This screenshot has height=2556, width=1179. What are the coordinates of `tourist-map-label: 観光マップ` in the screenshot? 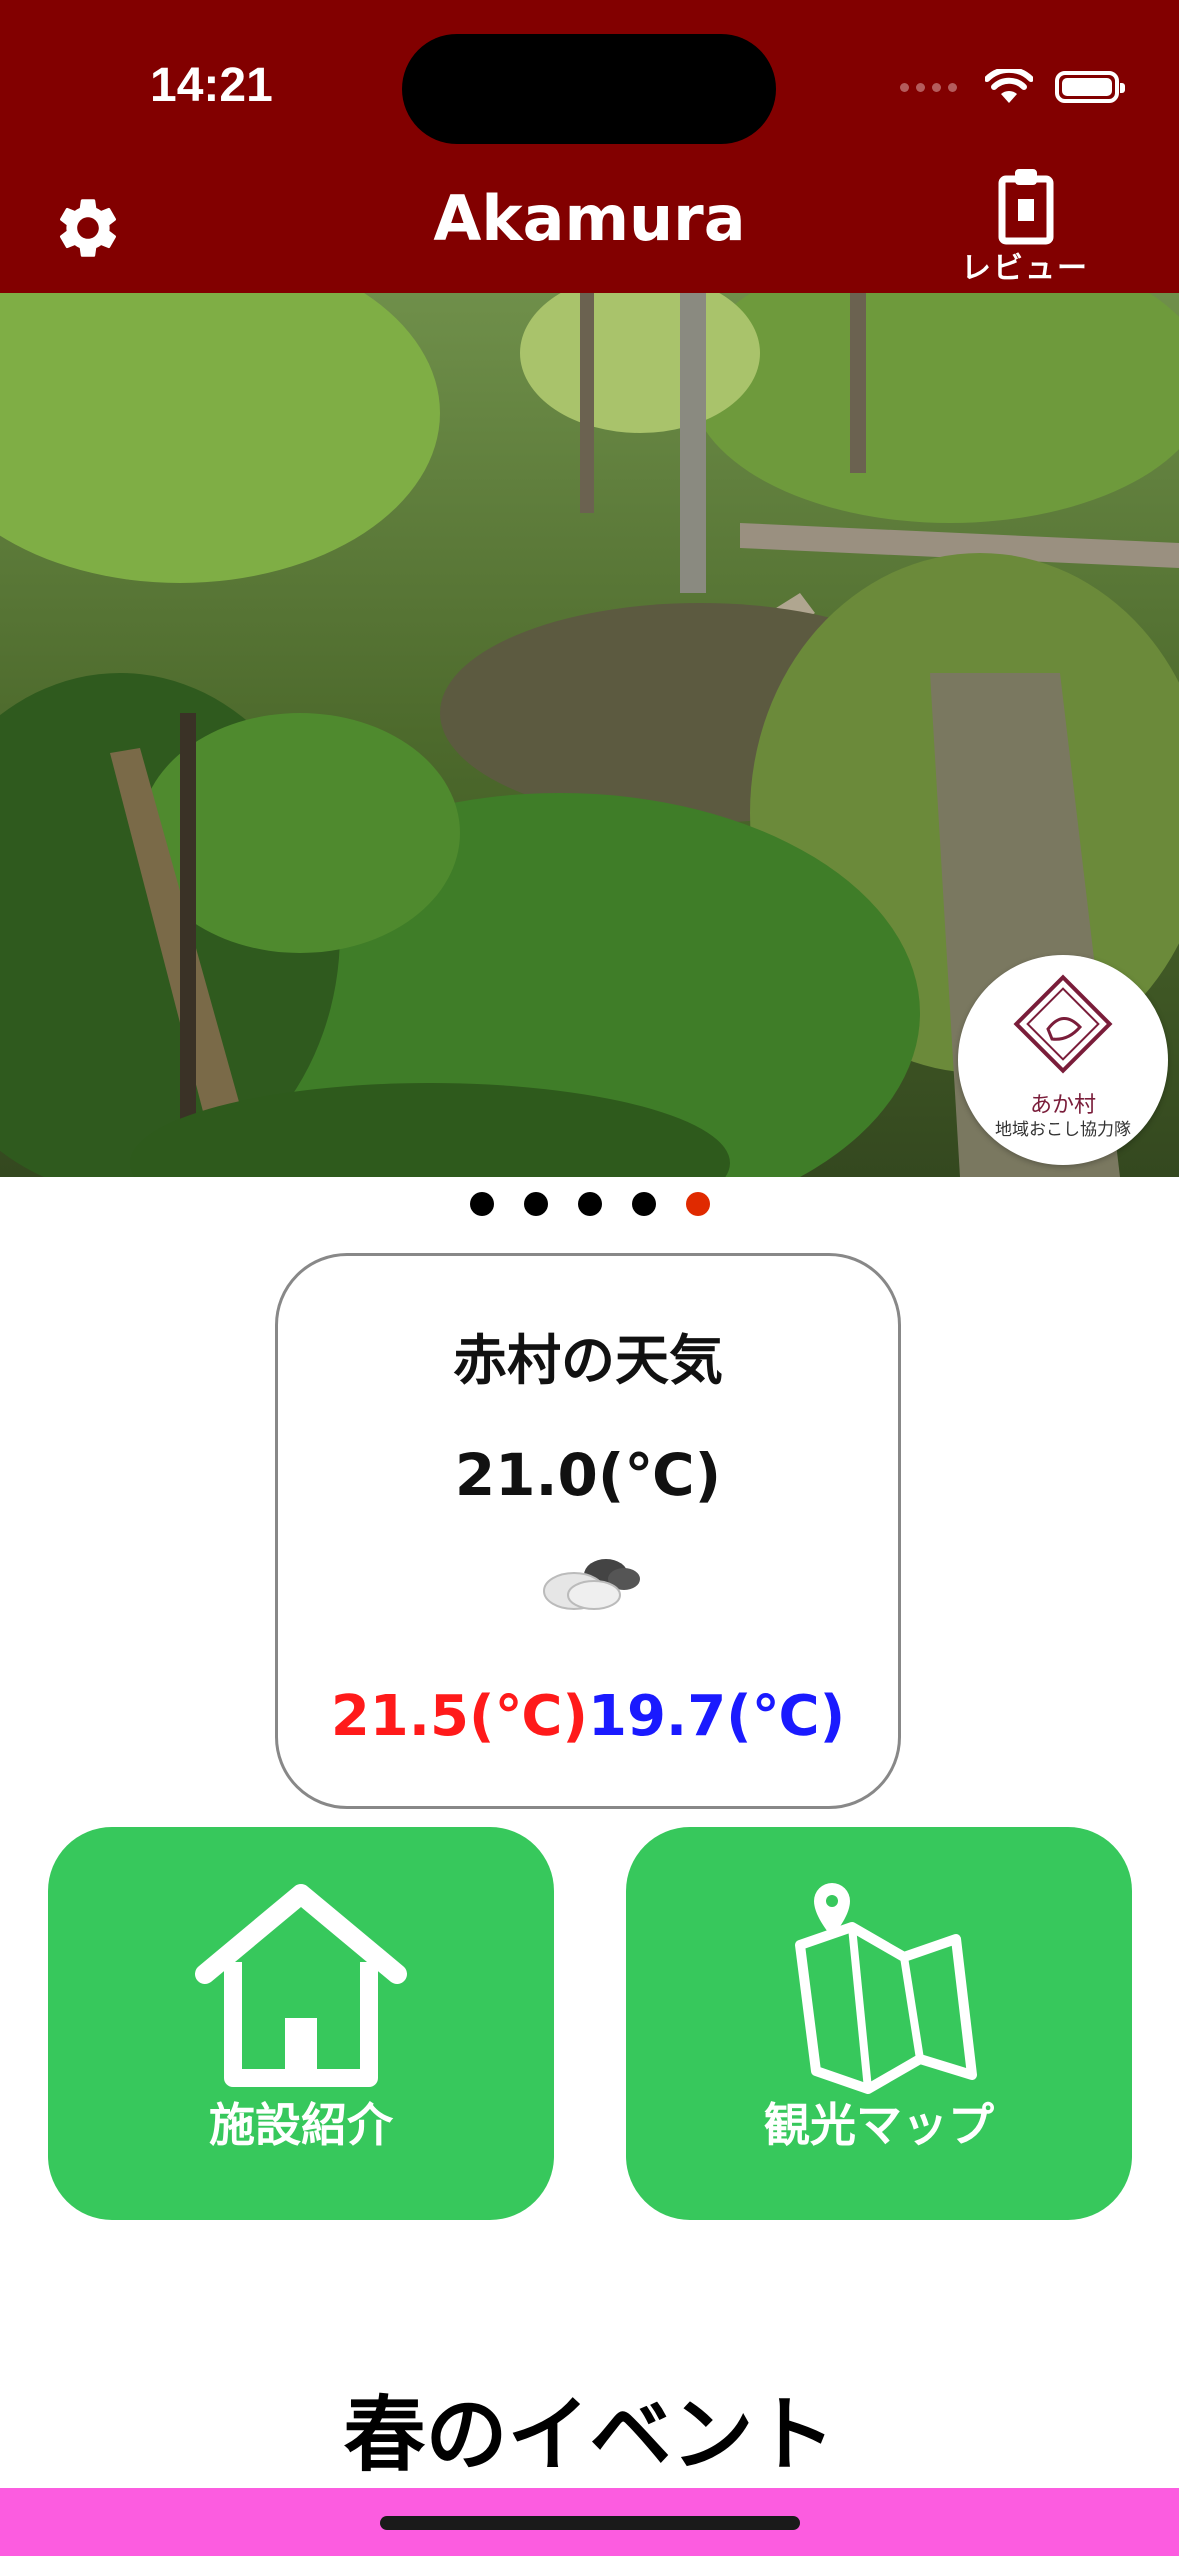 It's located at (879, 2125).